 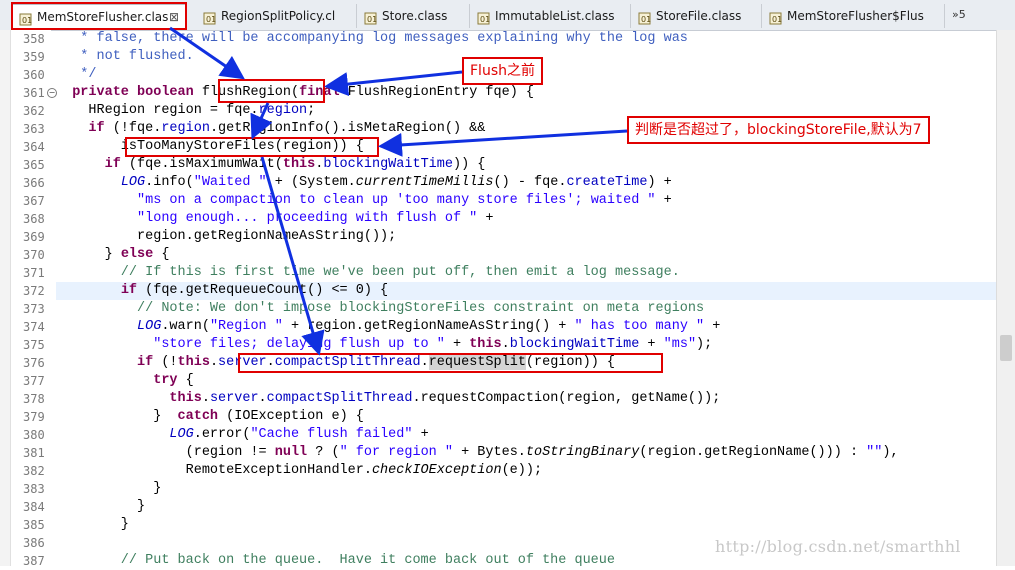 What do you see at coordinates (503, 143) in the screenshot?
I see `arrow-callout-to-istoomany` at bounding box center [503, 143].